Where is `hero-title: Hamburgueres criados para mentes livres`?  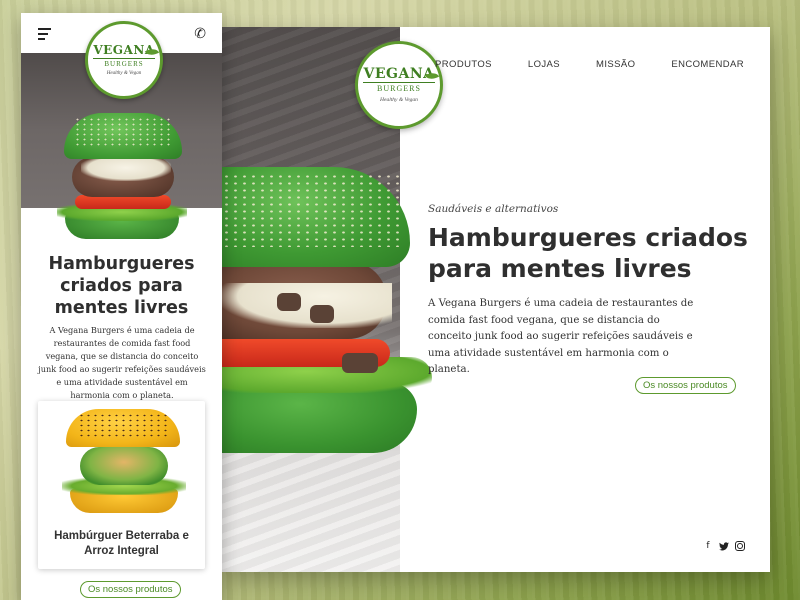
hero-title: Hamburgueres criados para mentes livres is located at coordinates (588, 253).